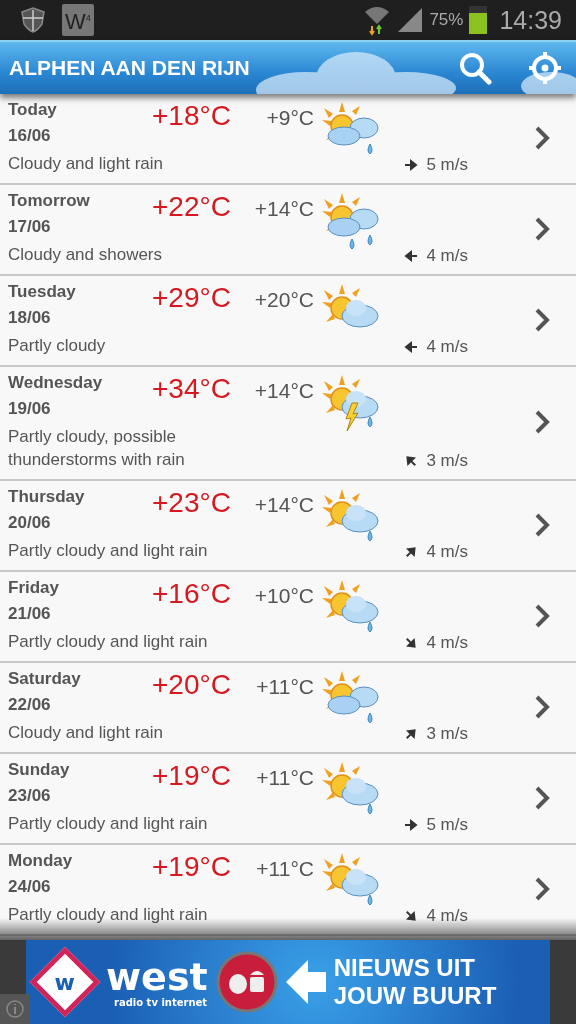  Describe the element at coordinates (39, 770) in the screenshot. I see `day-label: Sunday` at that location.